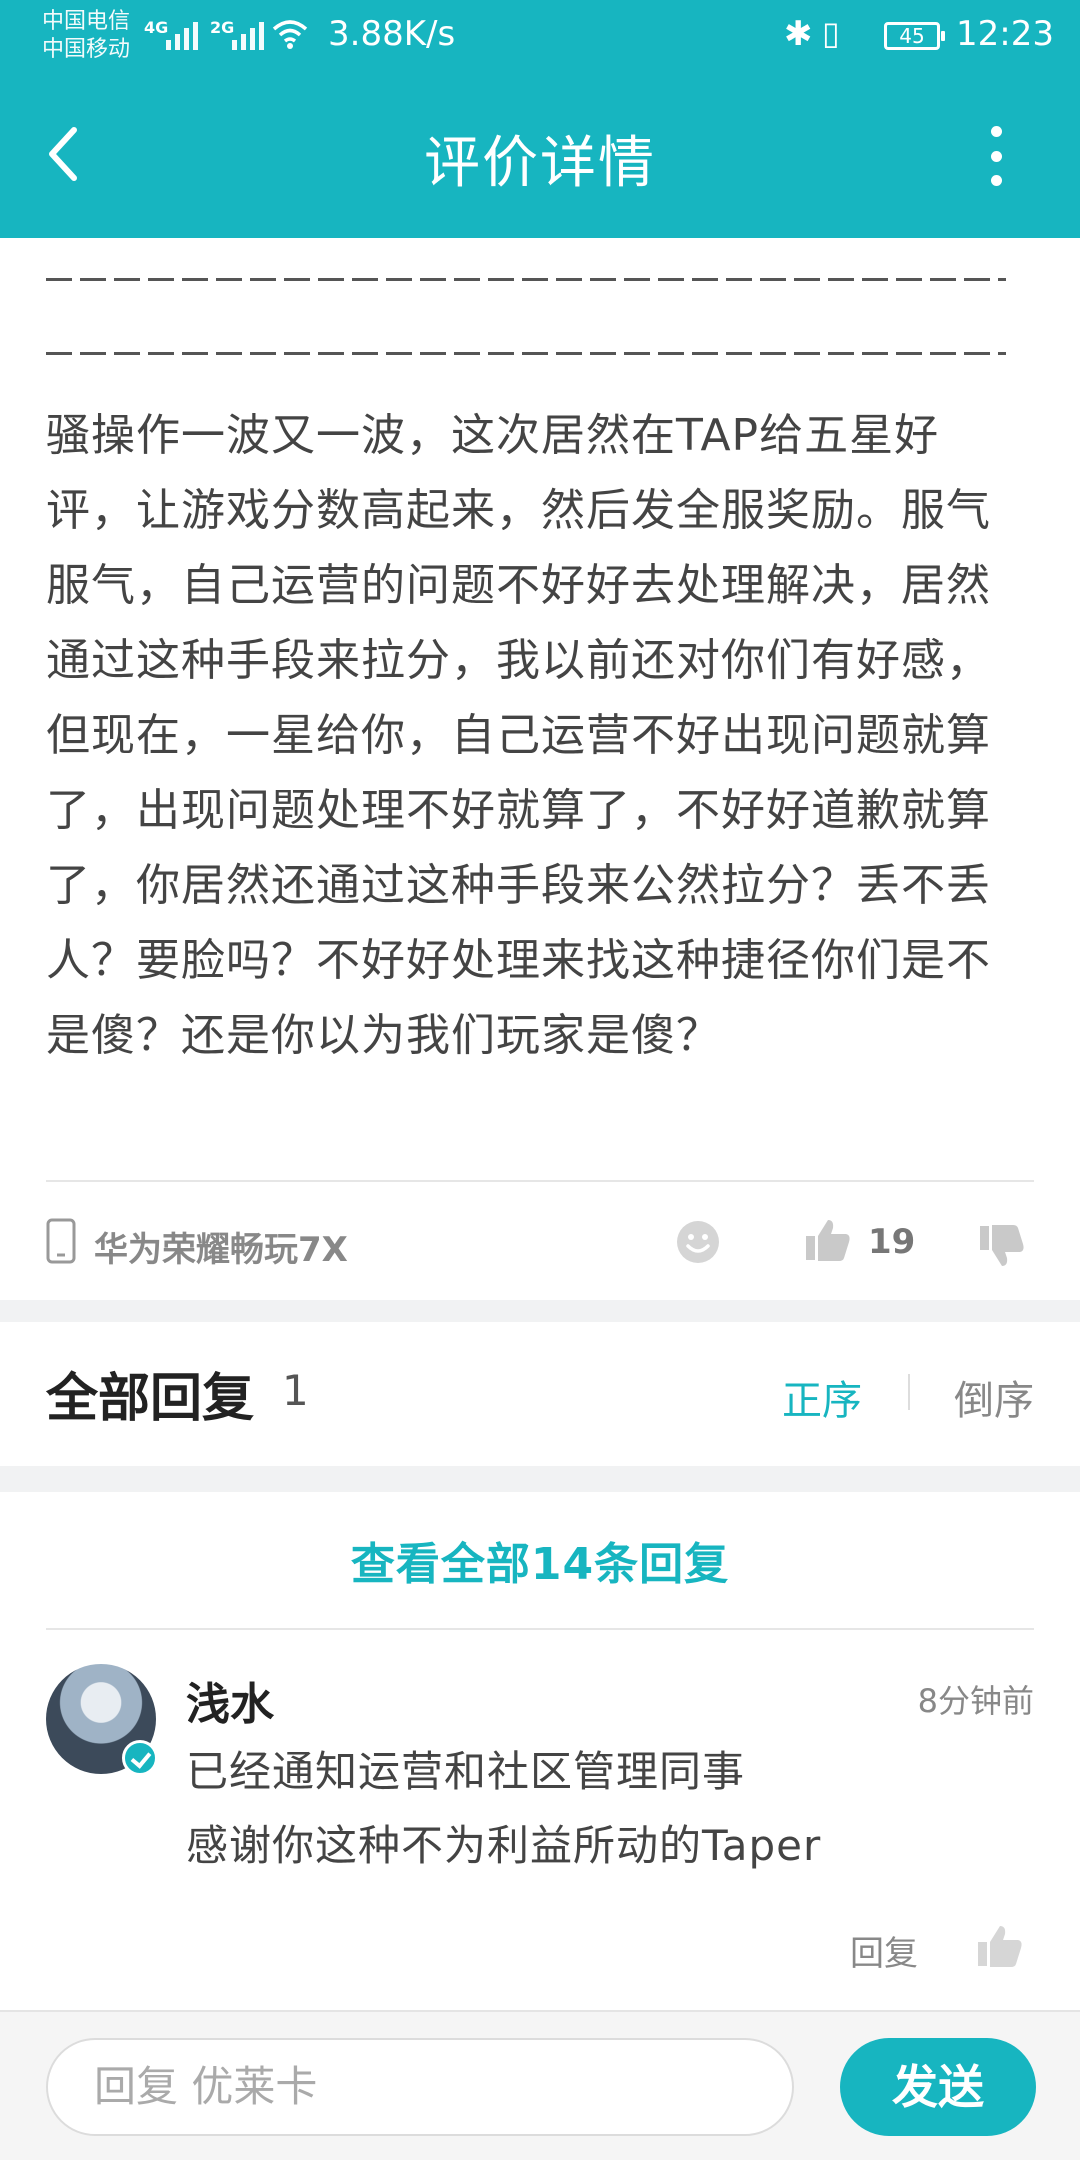  I want to click on reply-bar: 回复 优莱卡 发送, so click(540, 2085).